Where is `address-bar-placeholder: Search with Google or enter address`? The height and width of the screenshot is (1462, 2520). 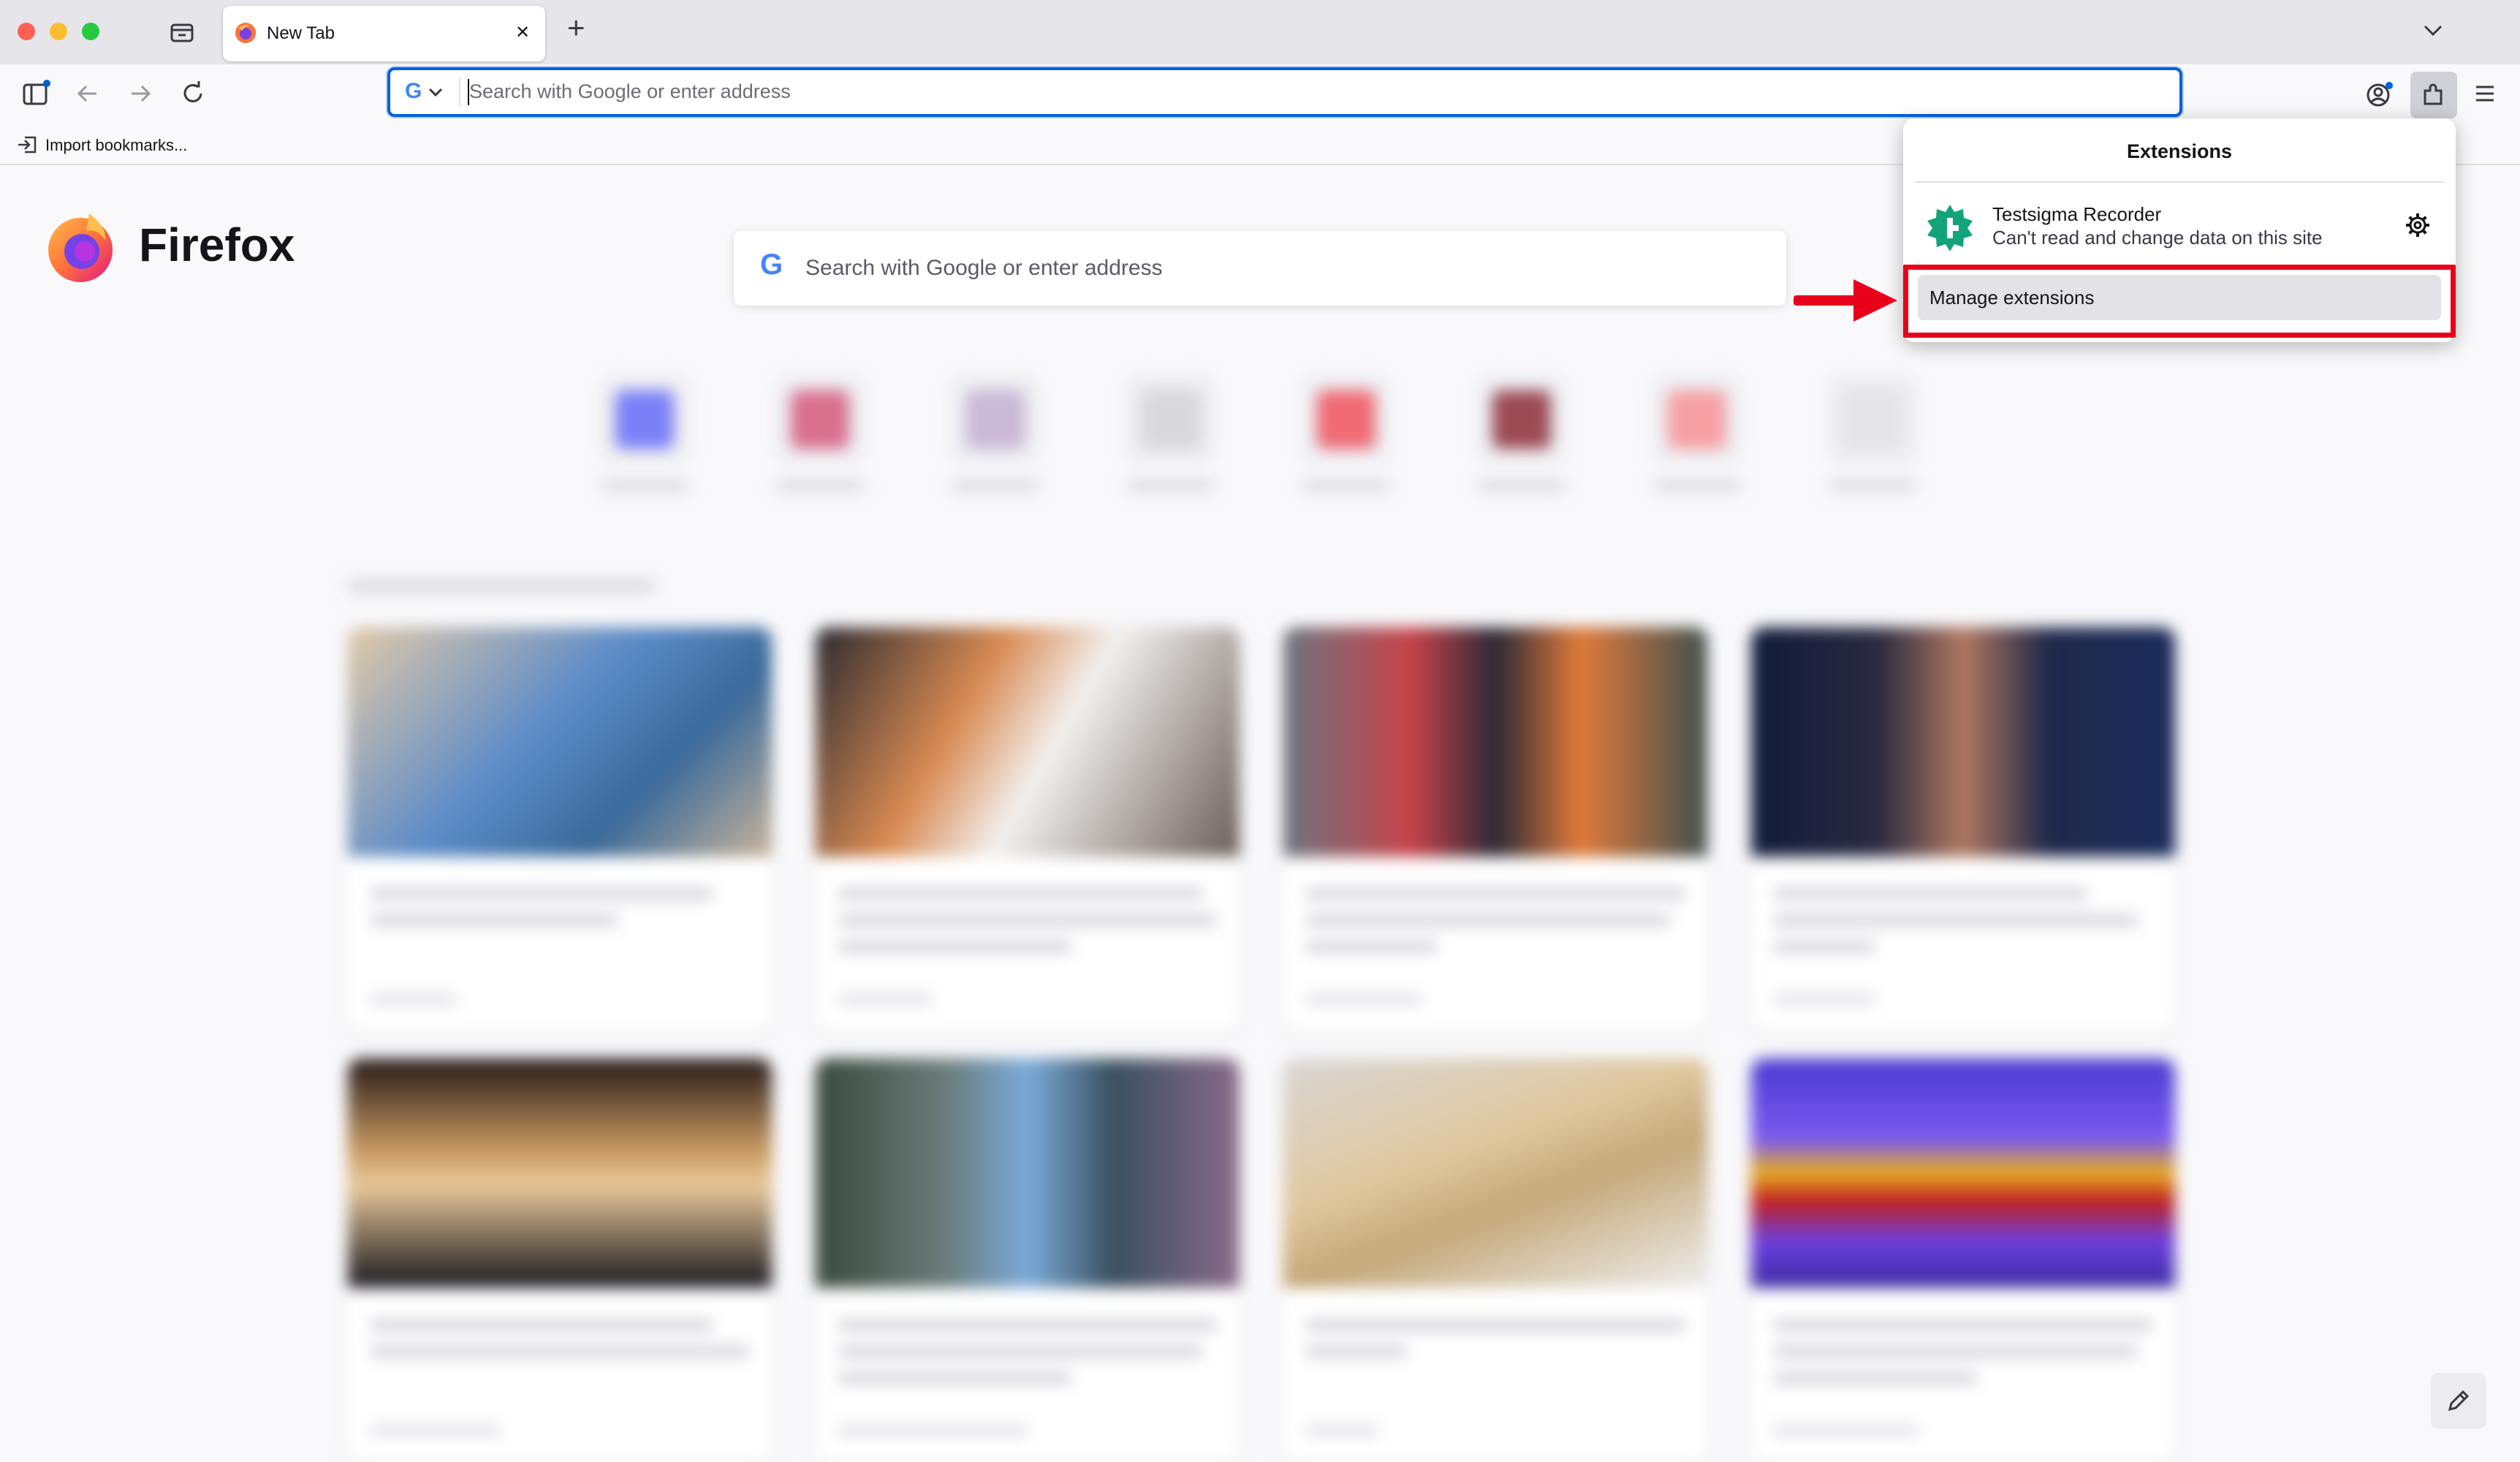 address-bar-placeholder: Search with Google or enter address is located at coordinates (630, 91).